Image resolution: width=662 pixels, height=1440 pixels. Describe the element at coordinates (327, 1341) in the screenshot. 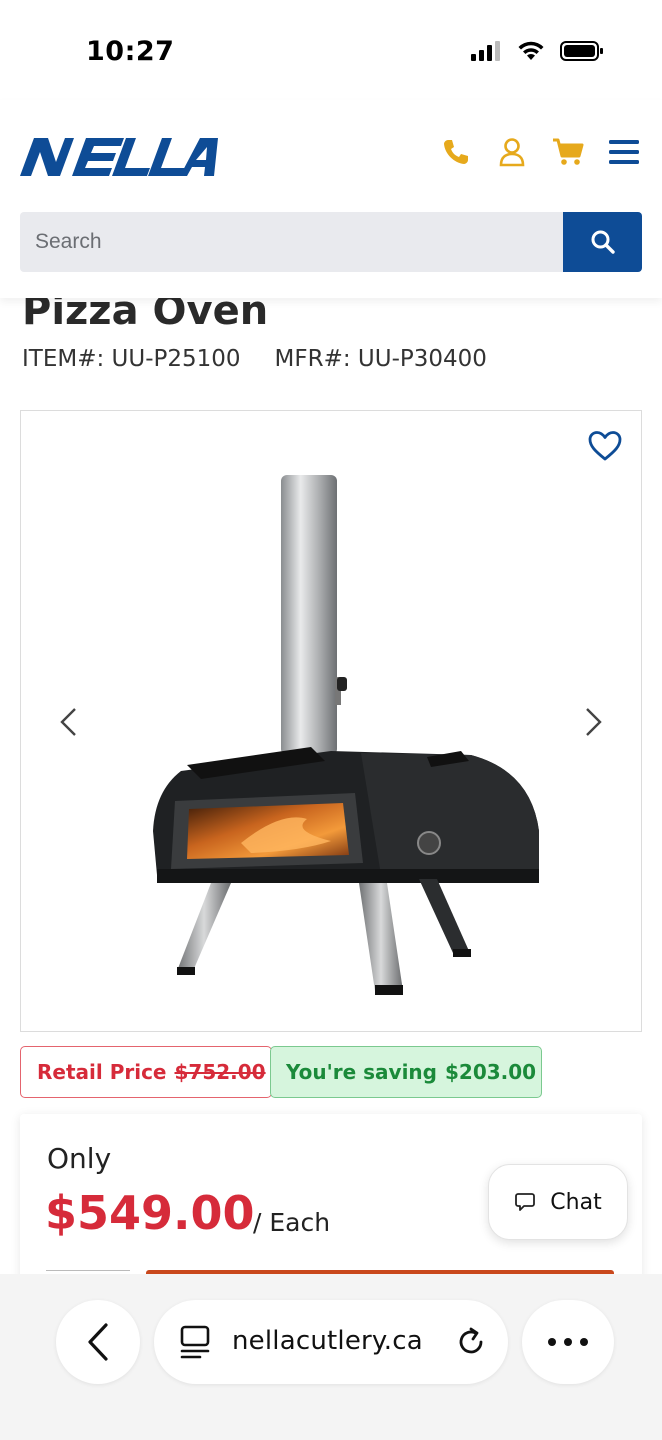

I see `url-text: nellacutlery.ca` at that location.